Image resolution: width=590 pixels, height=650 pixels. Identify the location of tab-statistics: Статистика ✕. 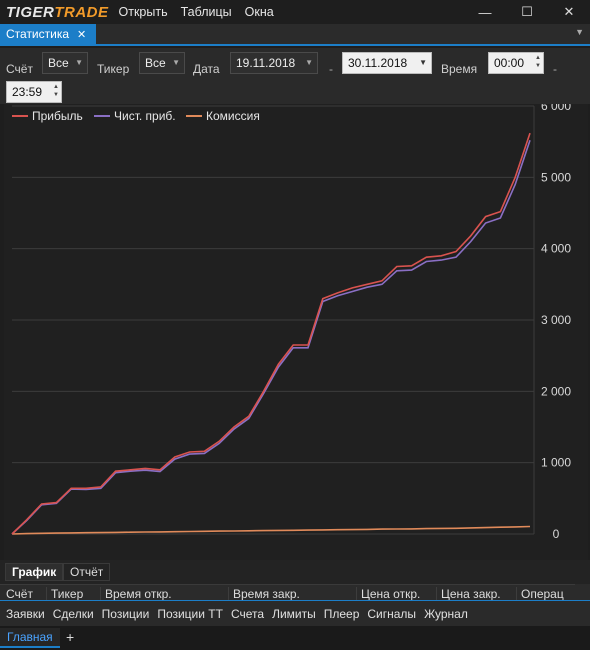
(48, 34).